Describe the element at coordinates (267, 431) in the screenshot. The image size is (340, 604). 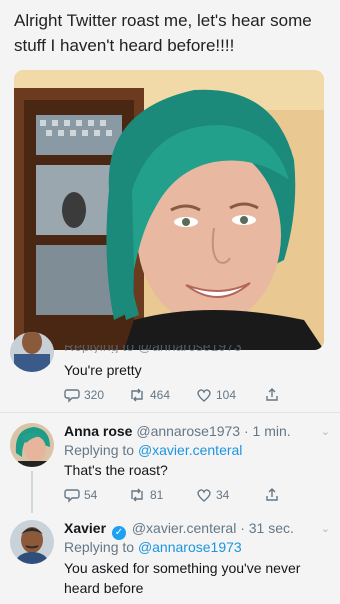
I see `timestamp: · 1 min.` at that location.